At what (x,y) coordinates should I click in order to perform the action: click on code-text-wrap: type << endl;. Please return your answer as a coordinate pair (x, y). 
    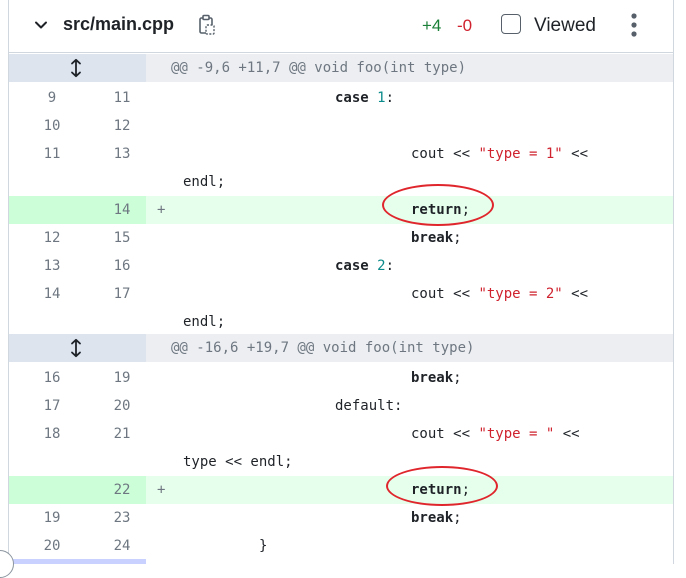
    Looking at the image, I should click on (238, 462).